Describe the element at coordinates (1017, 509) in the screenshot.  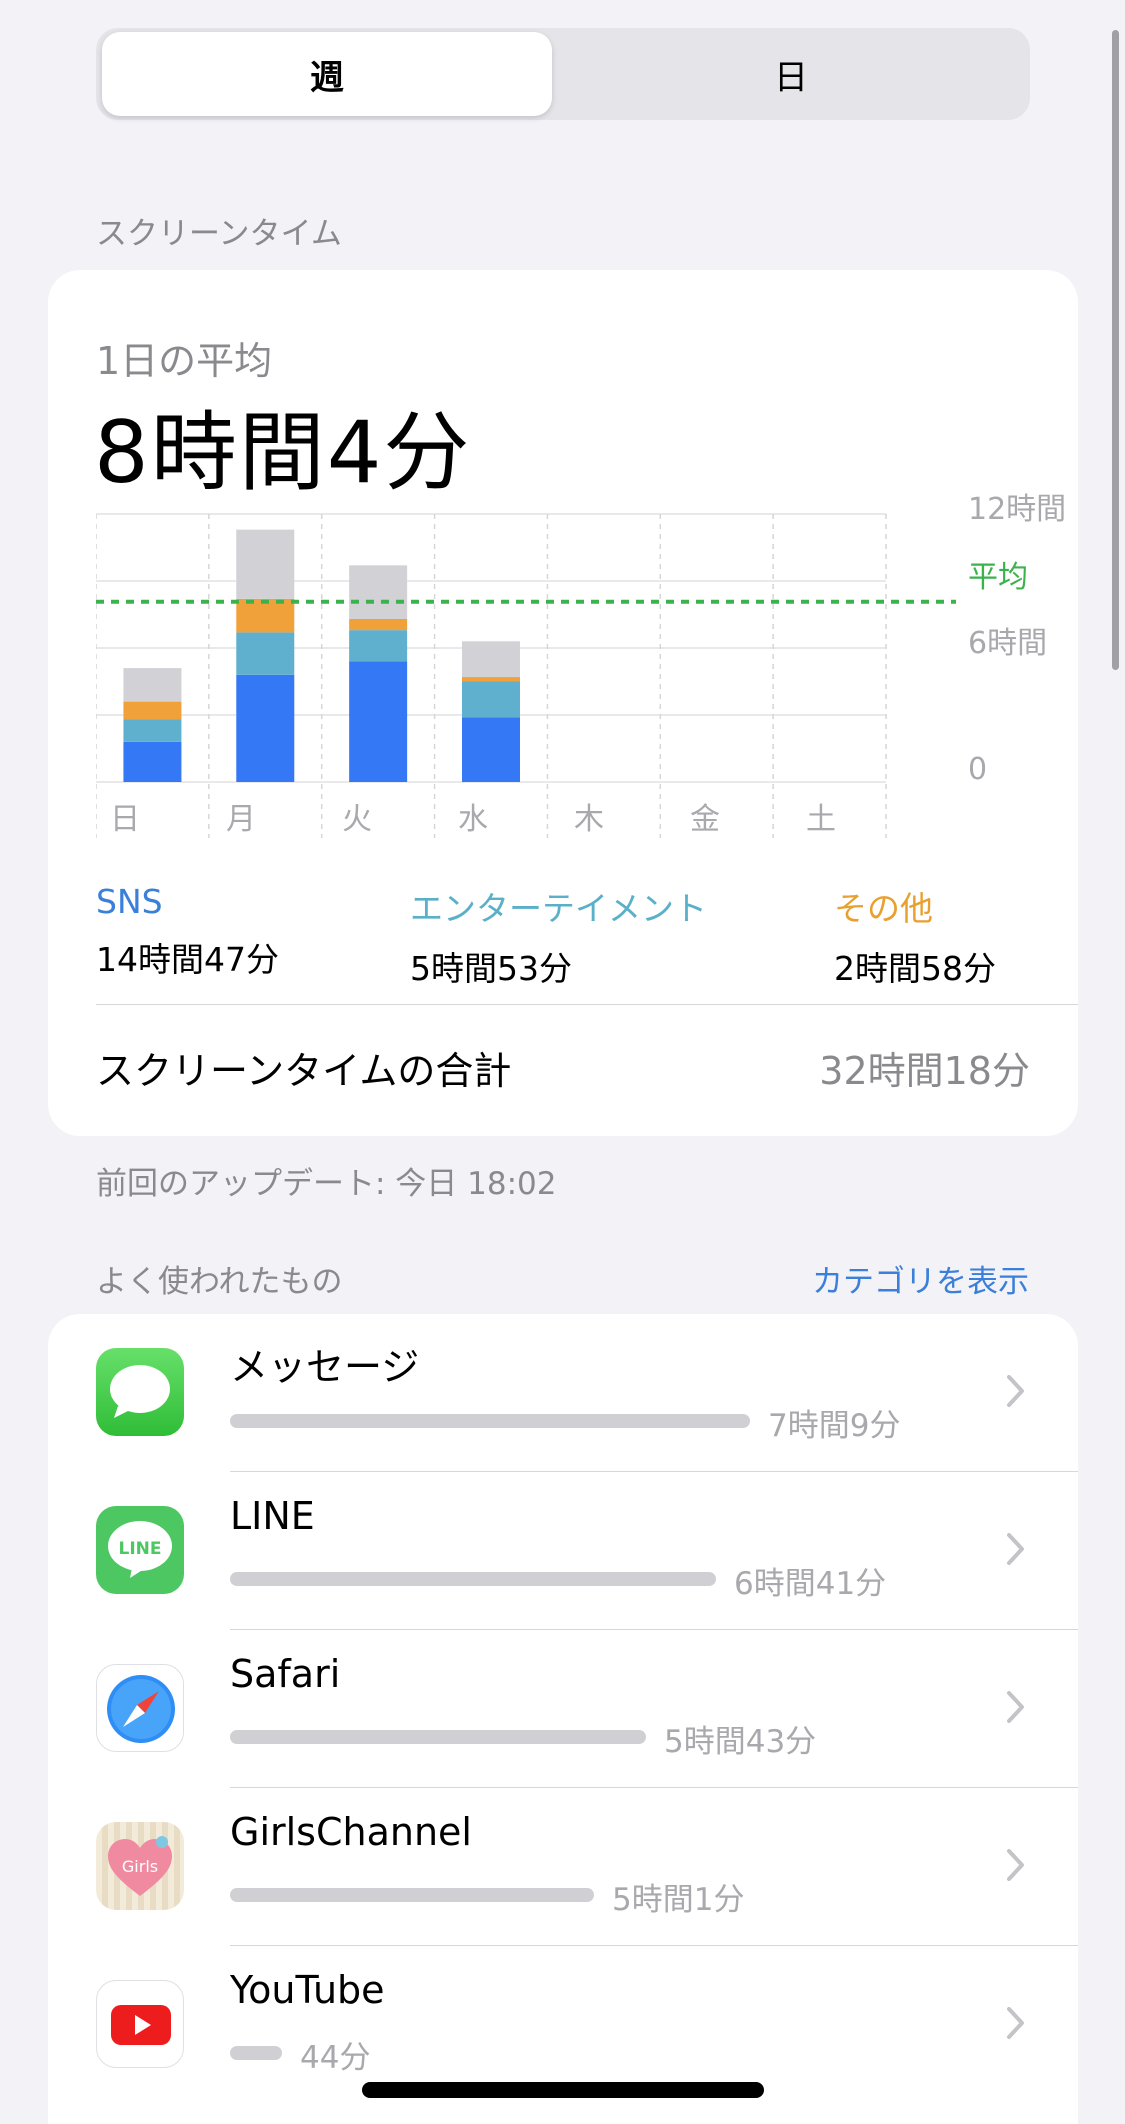
I see `y-tick-12h: 12時間` at that location.